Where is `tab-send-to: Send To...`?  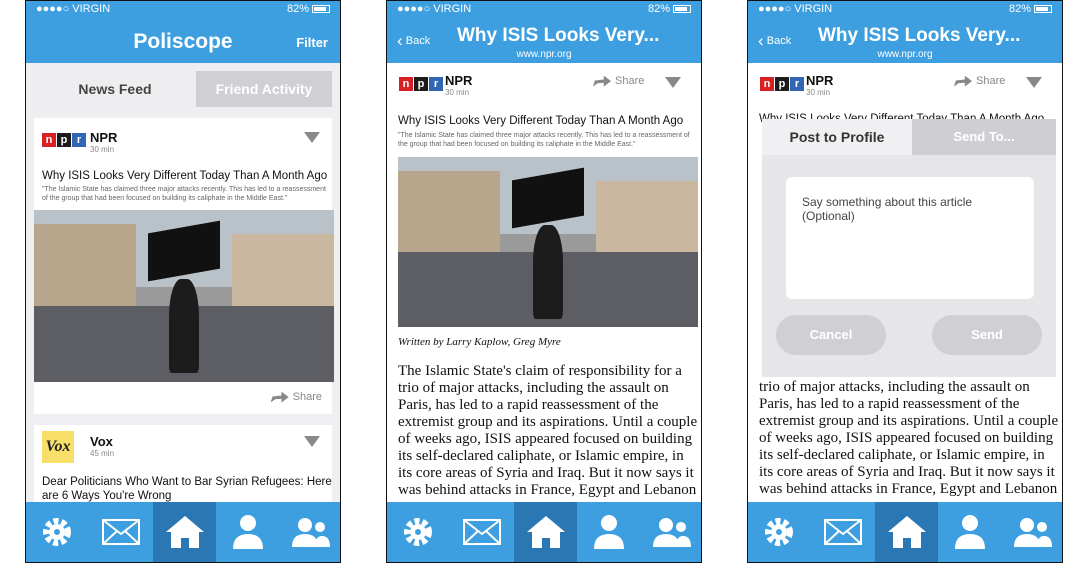 tab-send-to: Send To... is located at coordinates (984, 137).